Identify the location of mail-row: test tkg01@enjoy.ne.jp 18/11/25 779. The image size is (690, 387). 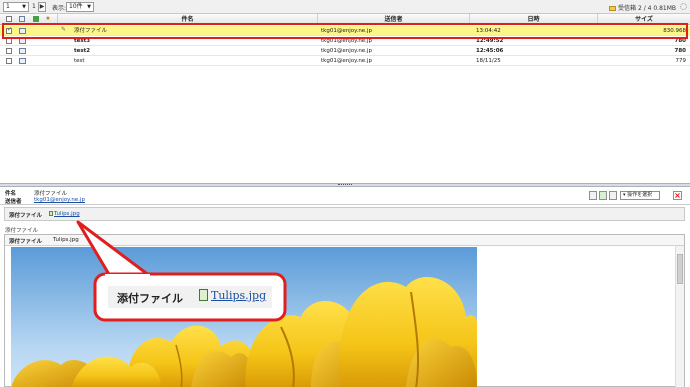
(345, 61).